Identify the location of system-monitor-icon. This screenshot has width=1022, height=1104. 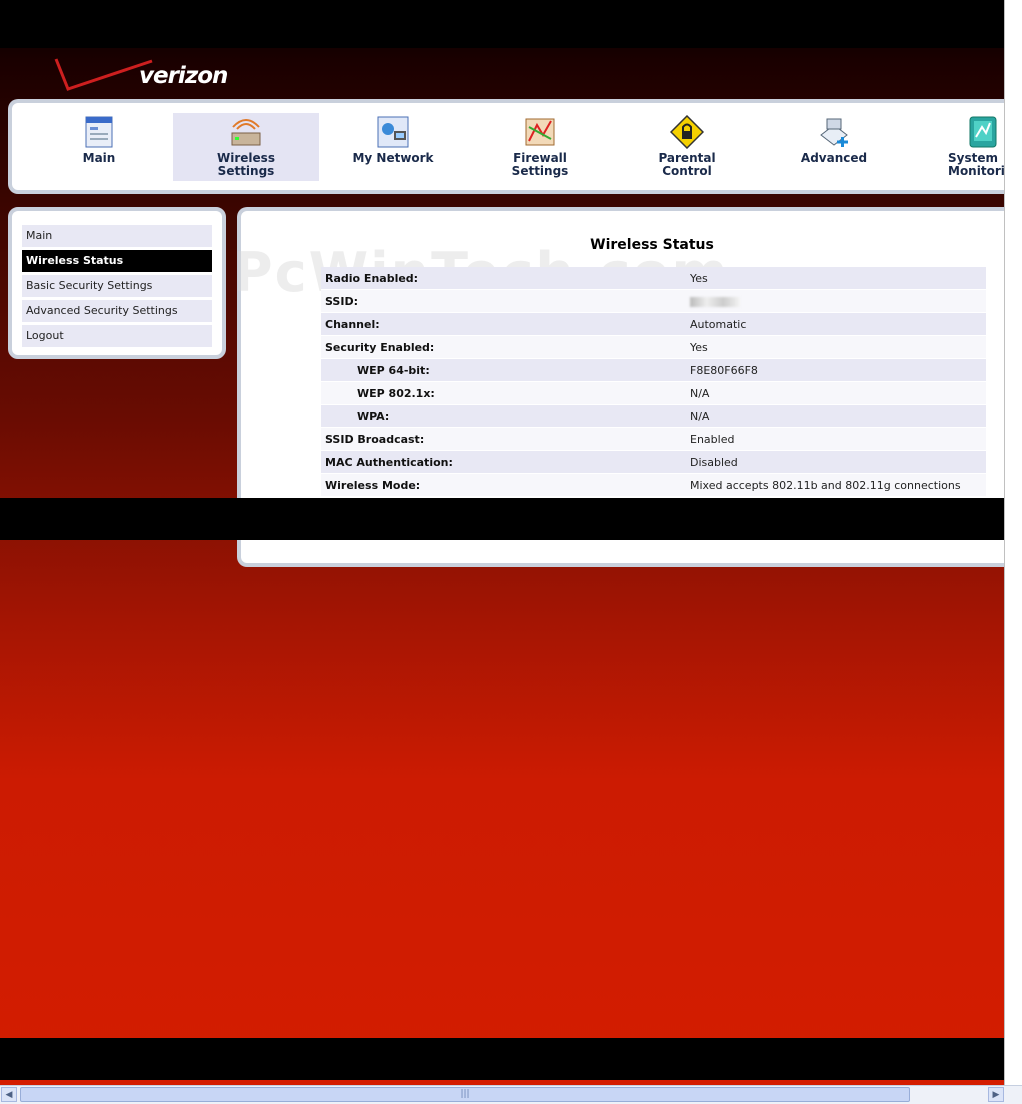
(983, 132).